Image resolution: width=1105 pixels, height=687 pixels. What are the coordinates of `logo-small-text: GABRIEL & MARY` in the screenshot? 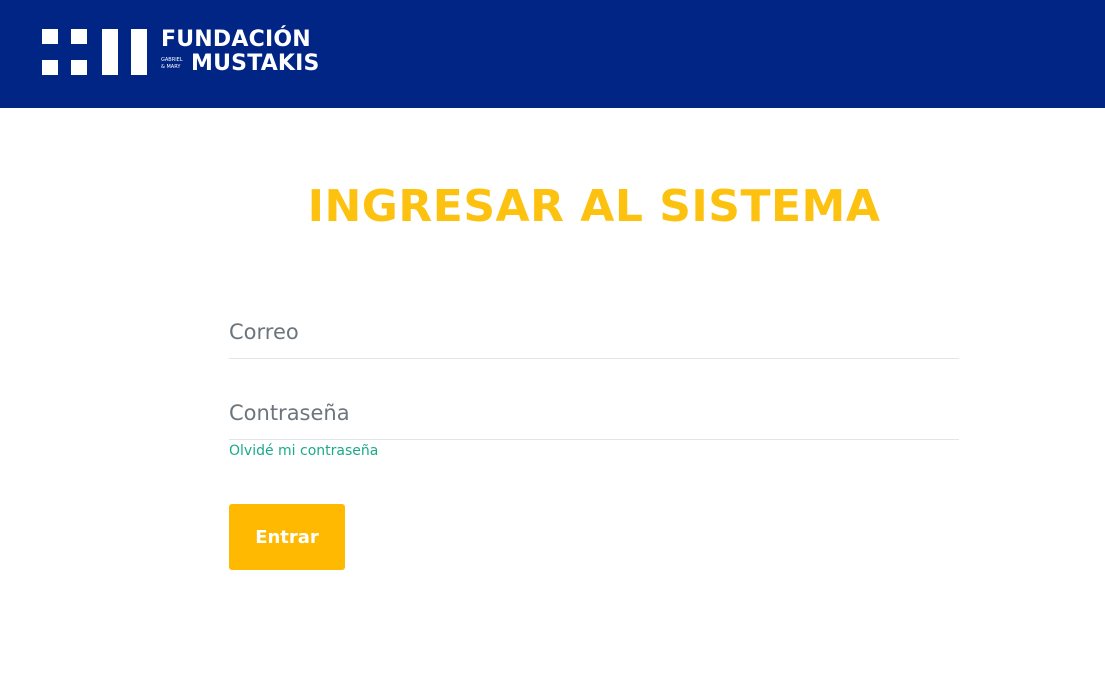 It's located at (172, 64).